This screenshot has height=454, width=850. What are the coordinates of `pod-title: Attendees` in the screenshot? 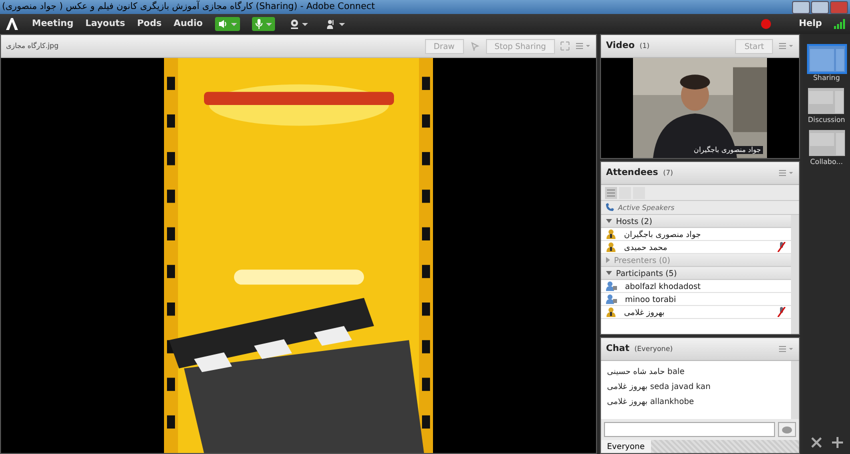 It's located at (632, 173).